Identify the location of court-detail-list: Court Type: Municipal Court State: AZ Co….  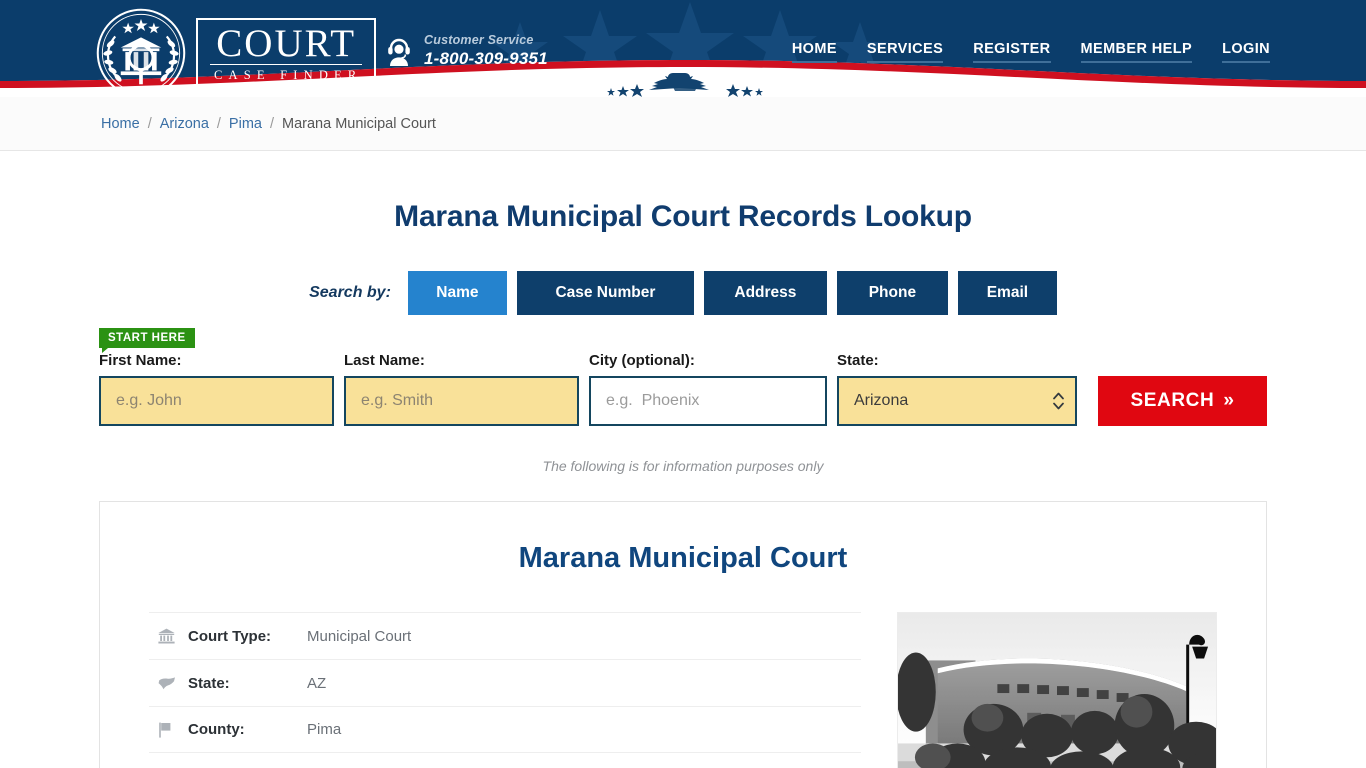
(505, 690).